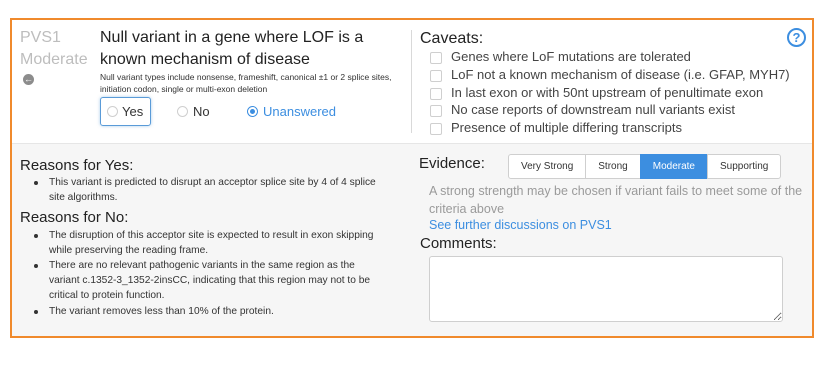  Describe the element at coordinates (252, 111) in the screenshot. I see `radio-unanswered-circle` at that location.